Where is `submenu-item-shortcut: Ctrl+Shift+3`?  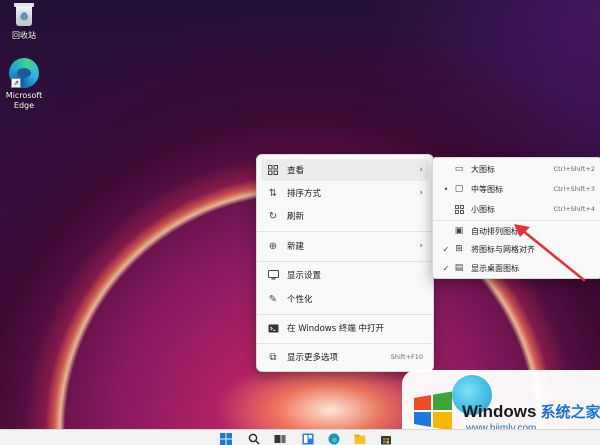
submenu-item-shortcut: Ctrl+Shift+3 is located at coordinates (574, 189).